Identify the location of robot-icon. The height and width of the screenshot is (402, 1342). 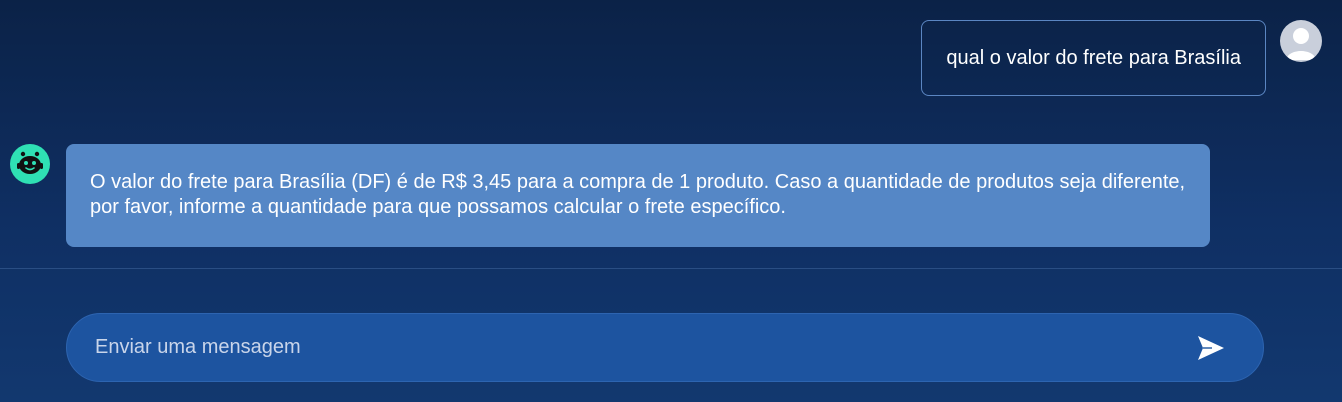
(30, 164).